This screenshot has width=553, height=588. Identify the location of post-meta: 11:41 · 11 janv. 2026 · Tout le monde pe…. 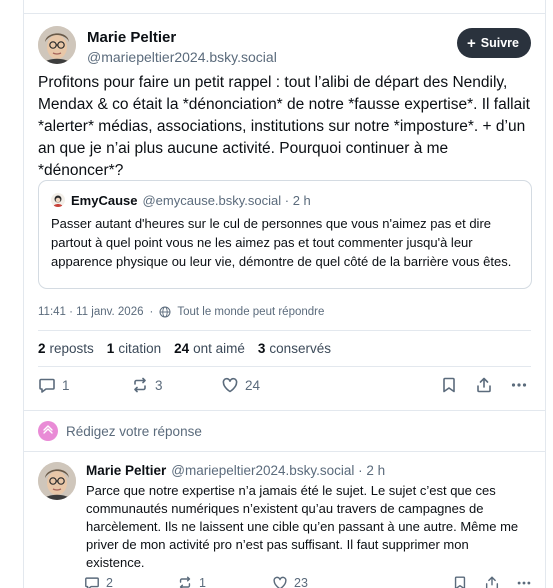
(181, 312).